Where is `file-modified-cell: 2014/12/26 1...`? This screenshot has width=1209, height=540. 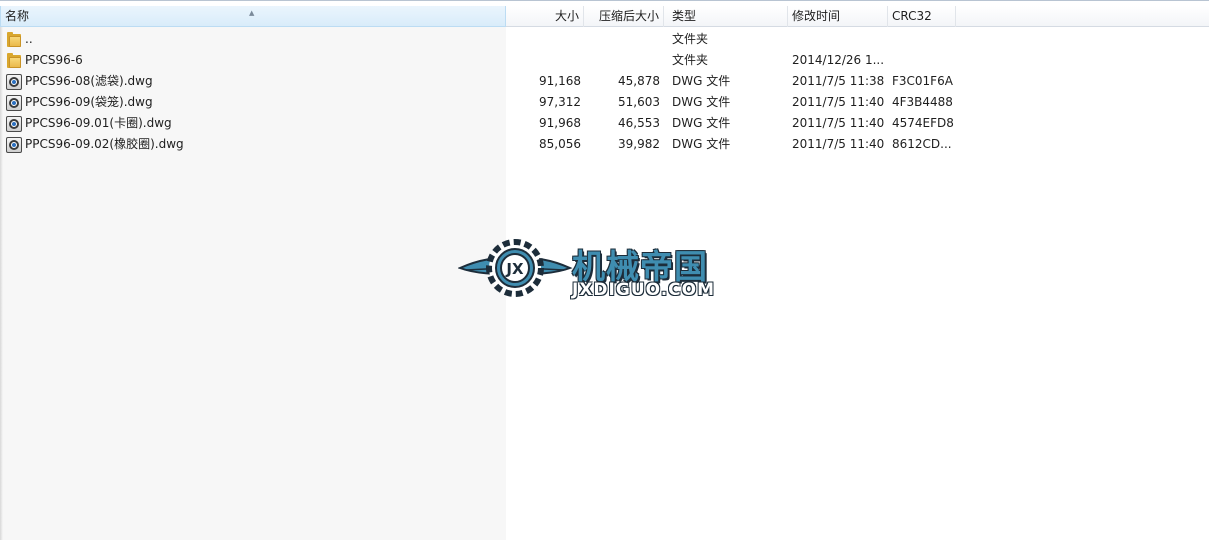 file-modified-cell: 2014/12/26 1... is located at coordinates (838, 60).